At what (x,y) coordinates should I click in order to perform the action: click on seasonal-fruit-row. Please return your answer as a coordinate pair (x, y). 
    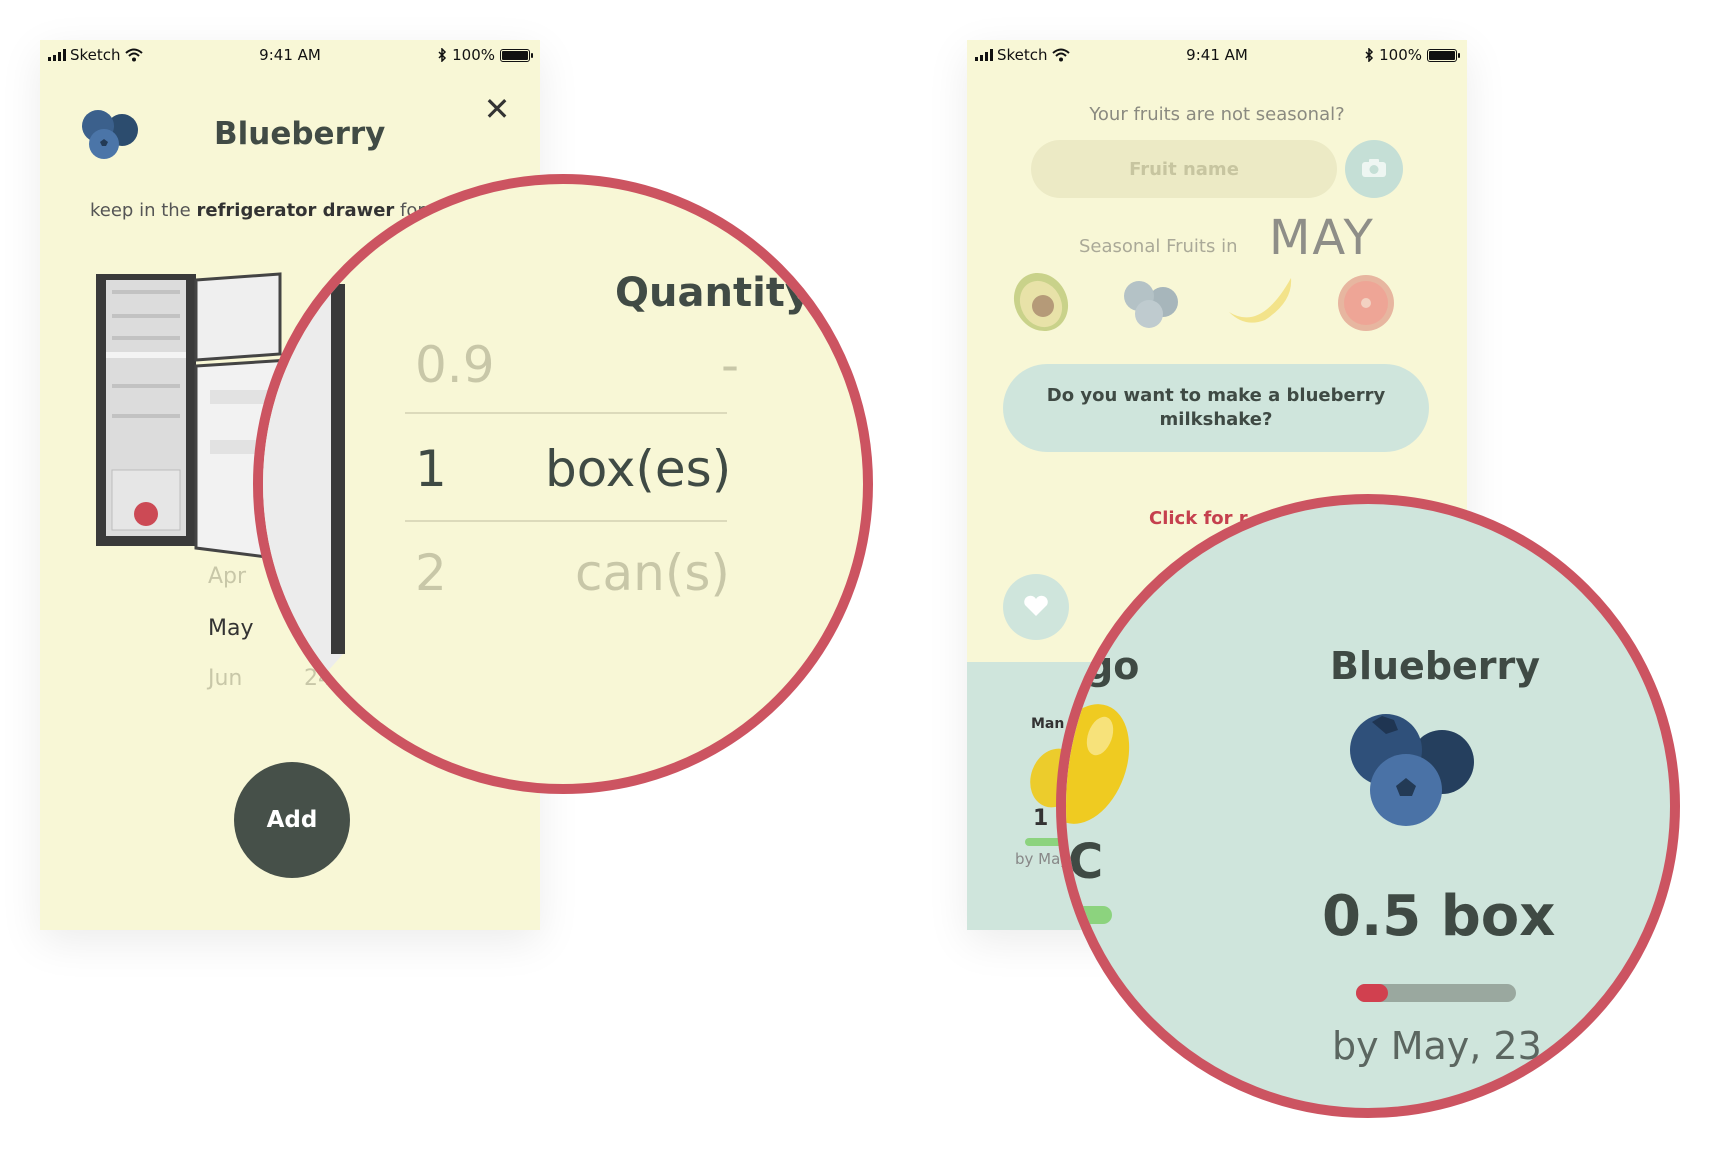
    Looking at the image, I should click on (1217, 308).